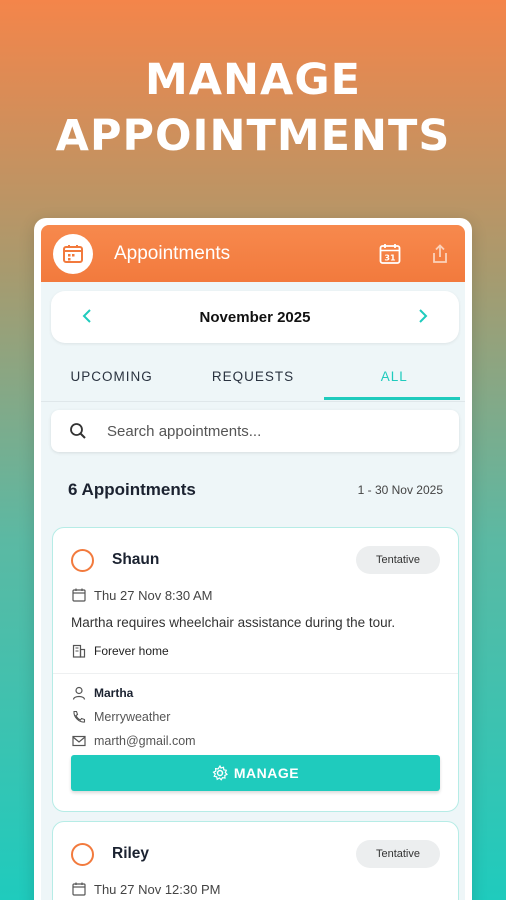  I want to click on appointment-count: 6 Appointments, so click(132, 489).